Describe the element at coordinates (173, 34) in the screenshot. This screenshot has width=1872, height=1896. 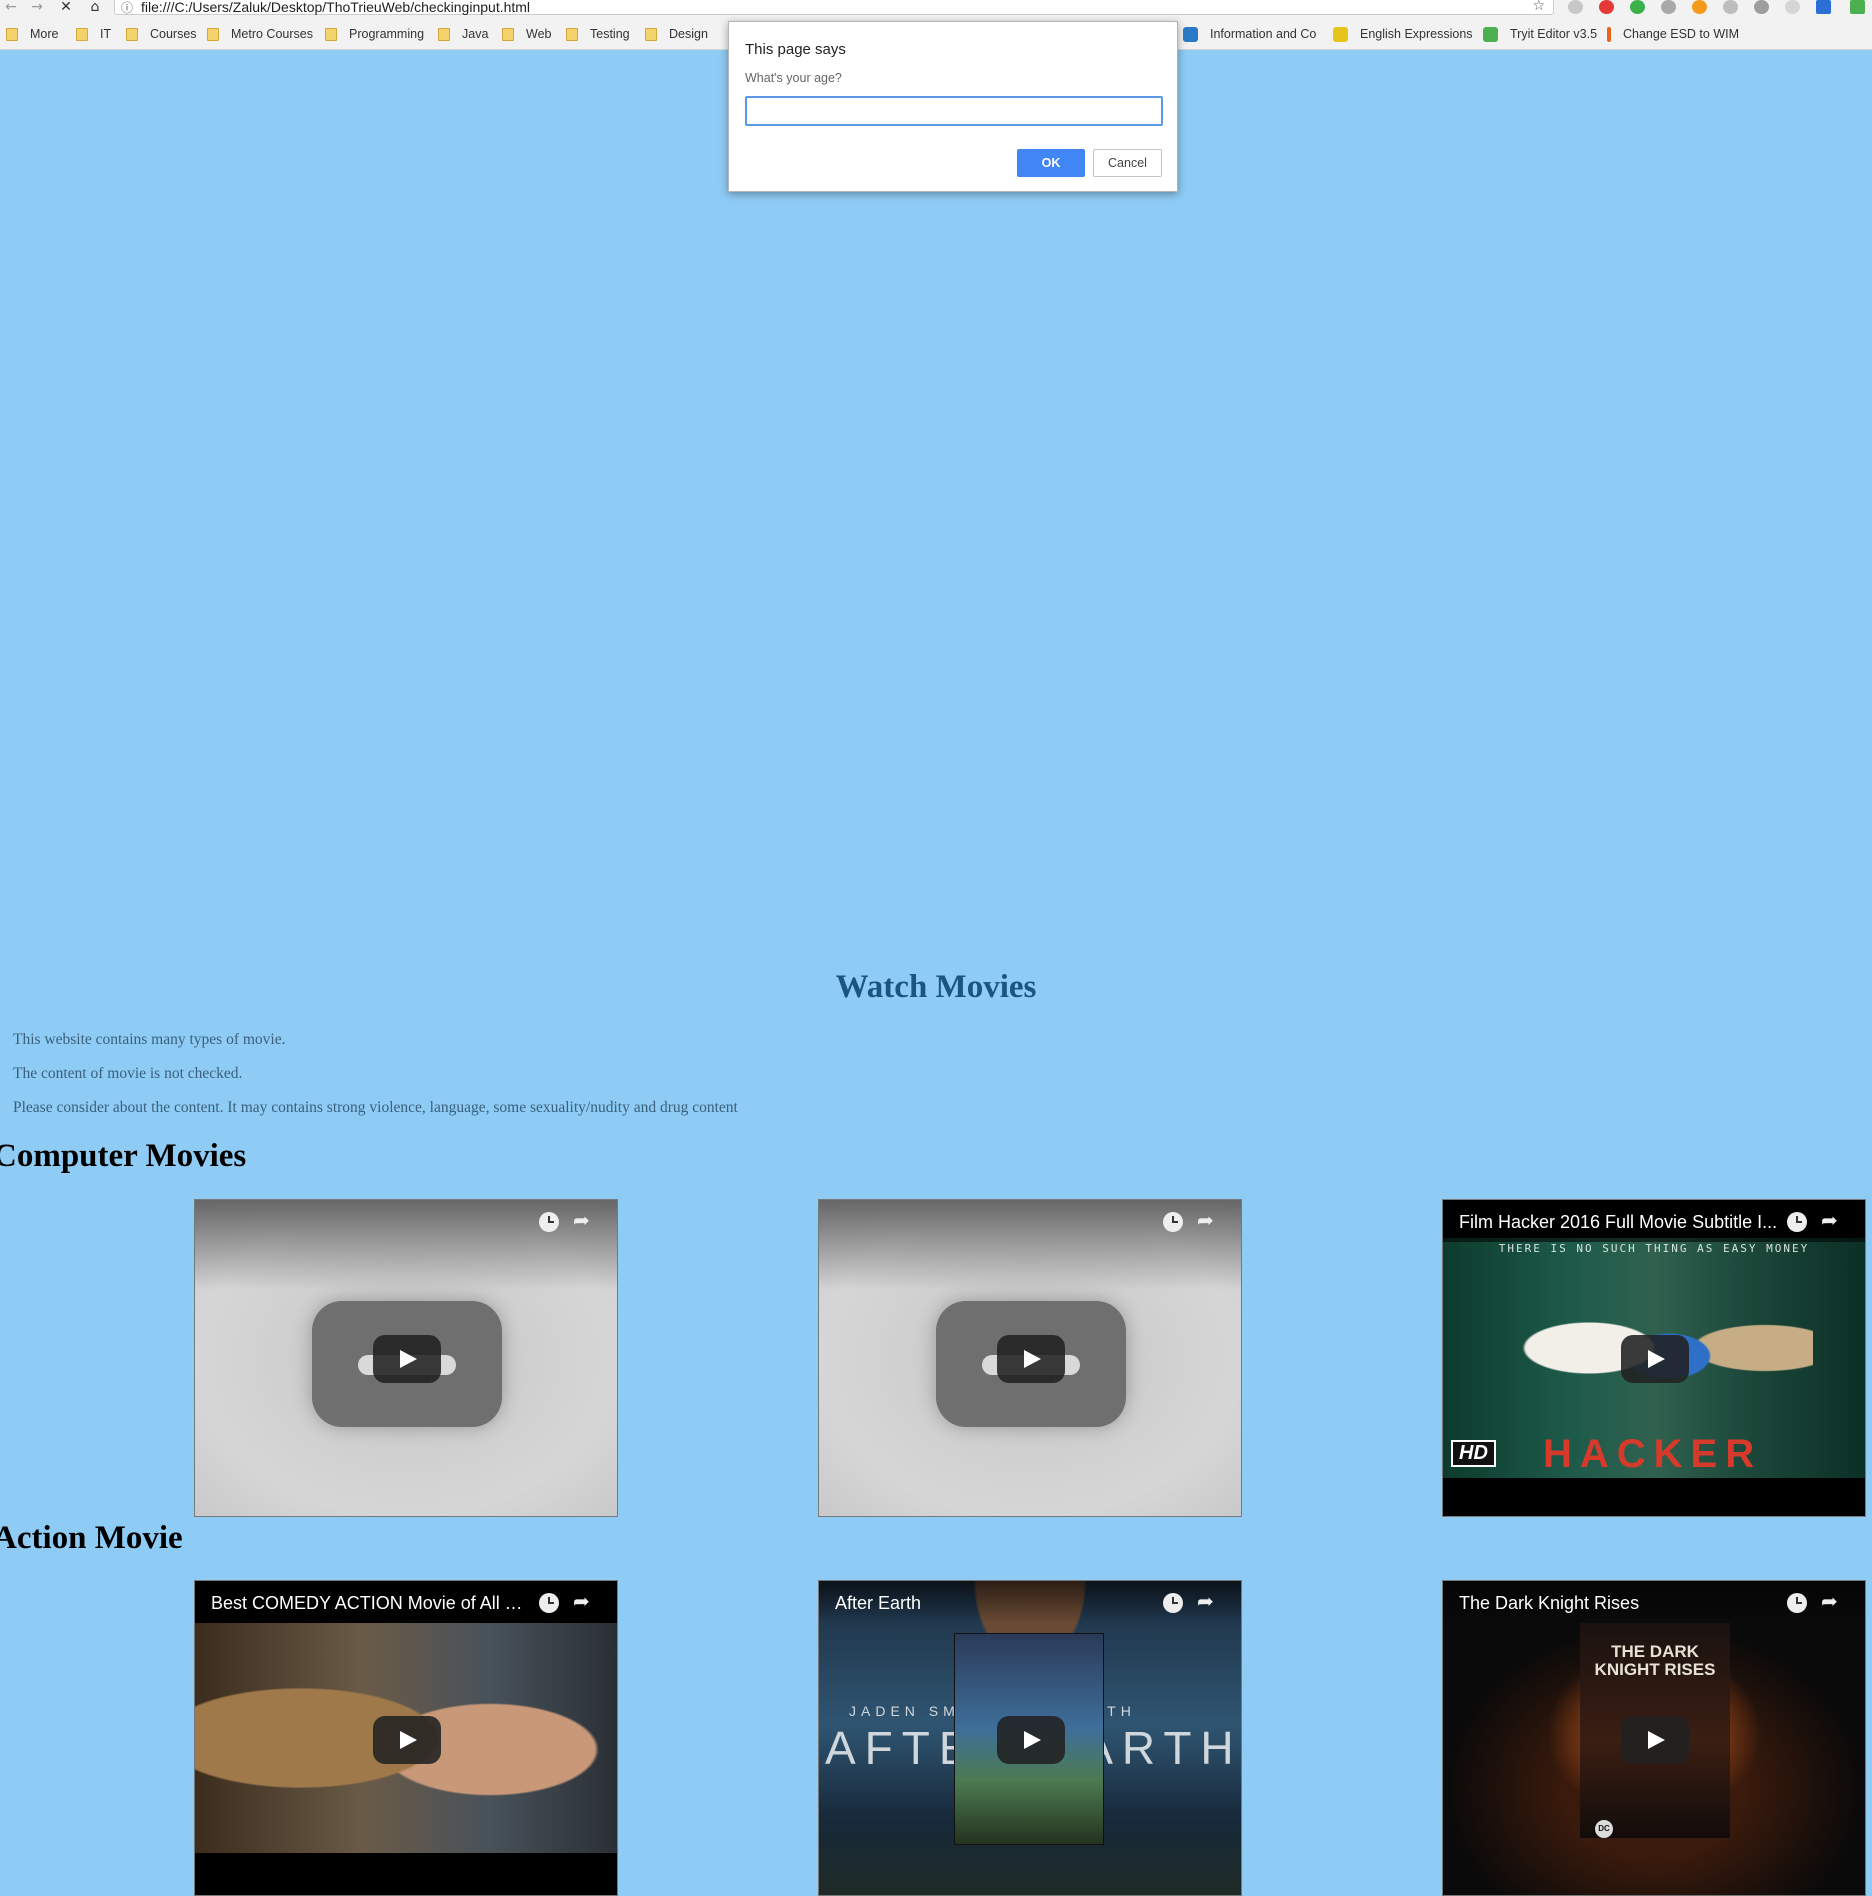
I see `bookmark-label: Courses` at that location.